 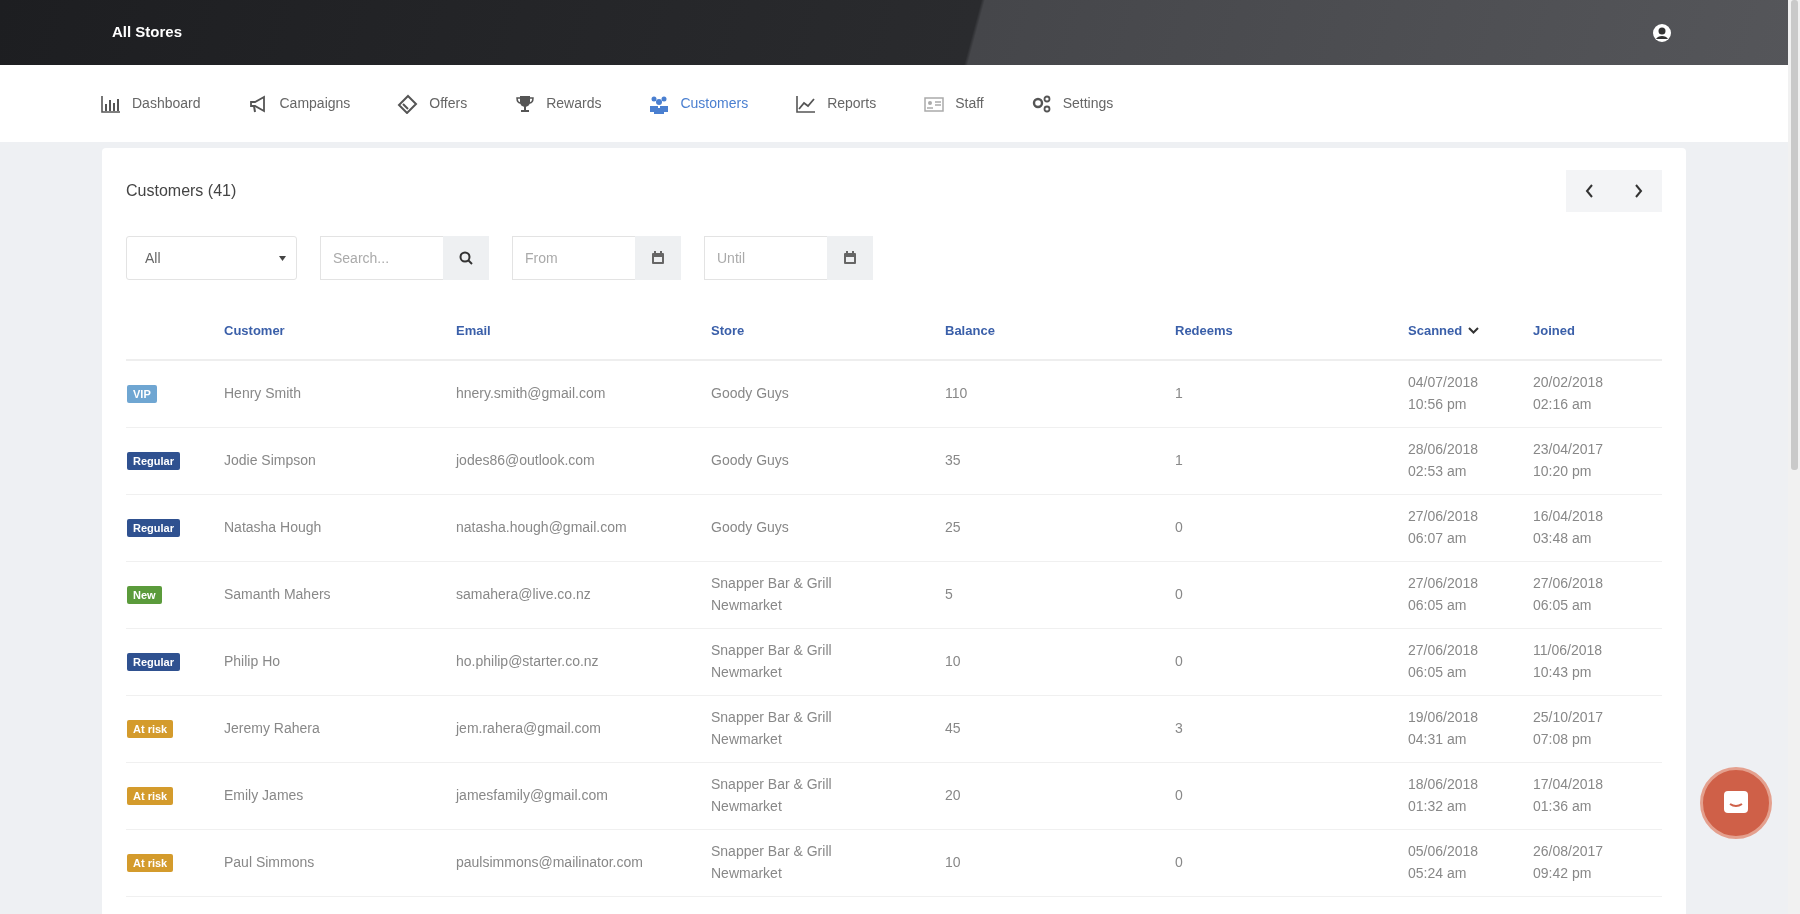 What do you see at coordinates (949, 593) in the screenshot?
I see `table-cell: 5` at bounding box center [949, 593].